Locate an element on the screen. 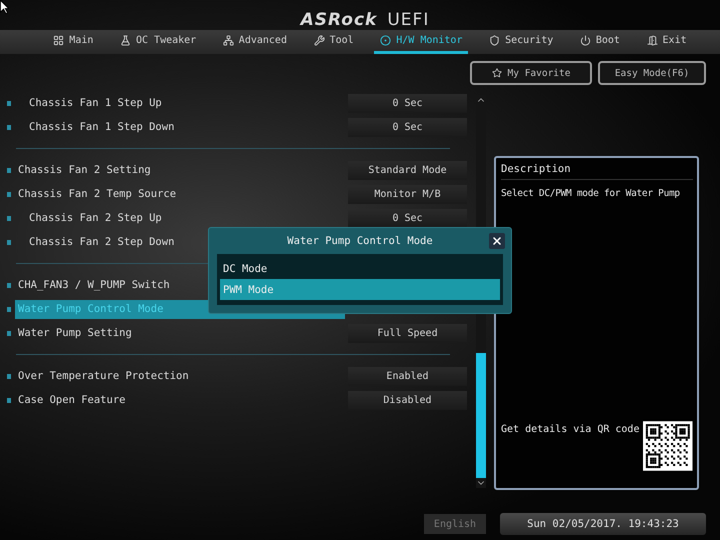 The image size is (720, 540). setting-label: Water Pump Setting is located at coordinates (74, 333).